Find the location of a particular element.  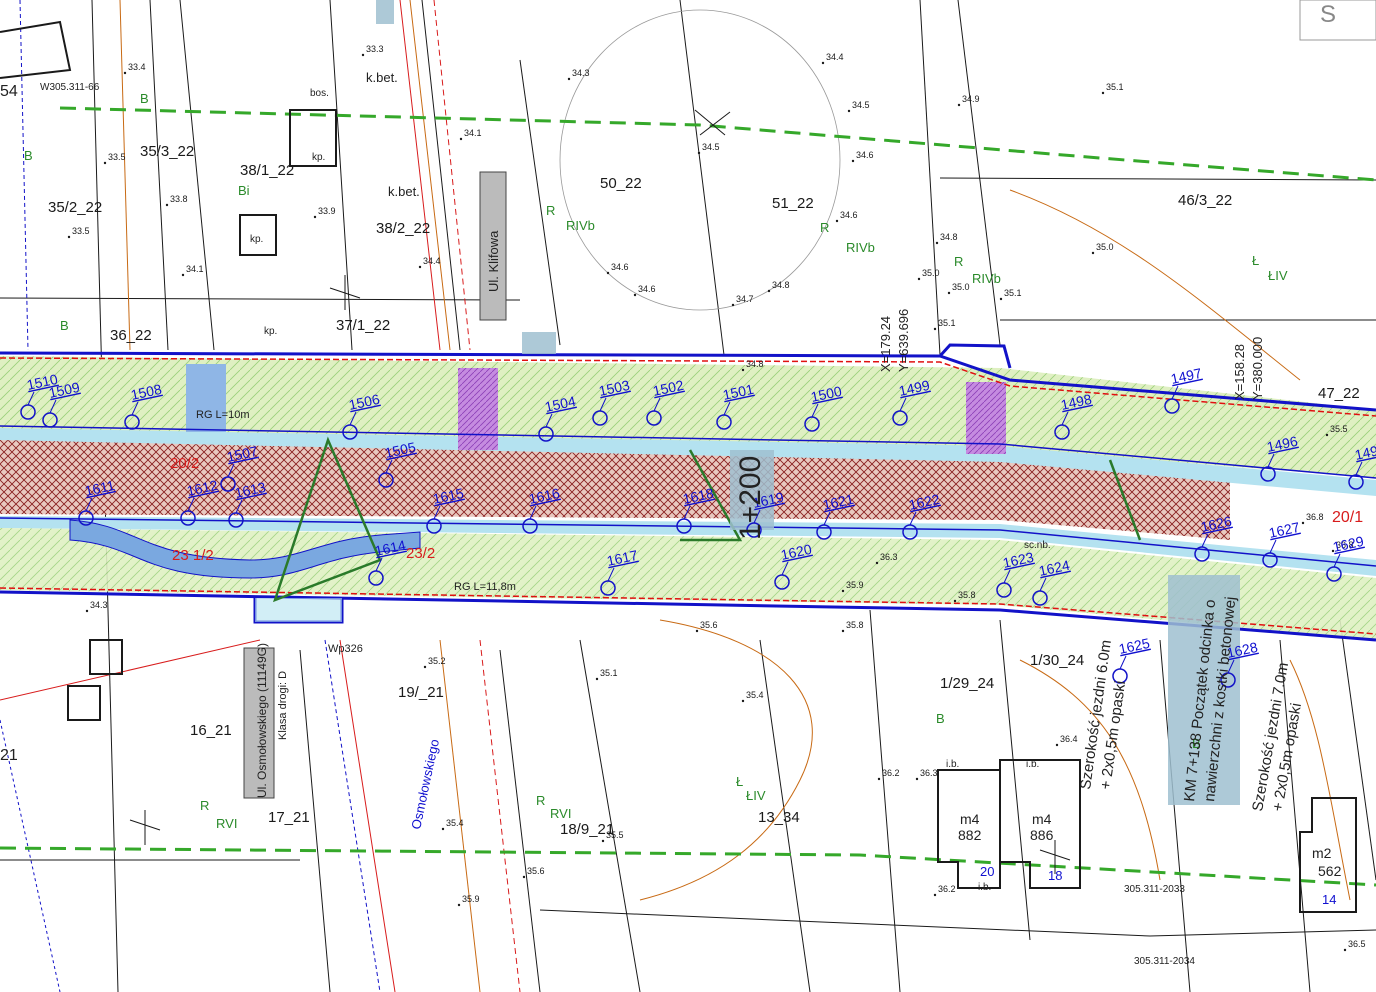

elevation-value: 33.8 is located at coordinates (179, 199).